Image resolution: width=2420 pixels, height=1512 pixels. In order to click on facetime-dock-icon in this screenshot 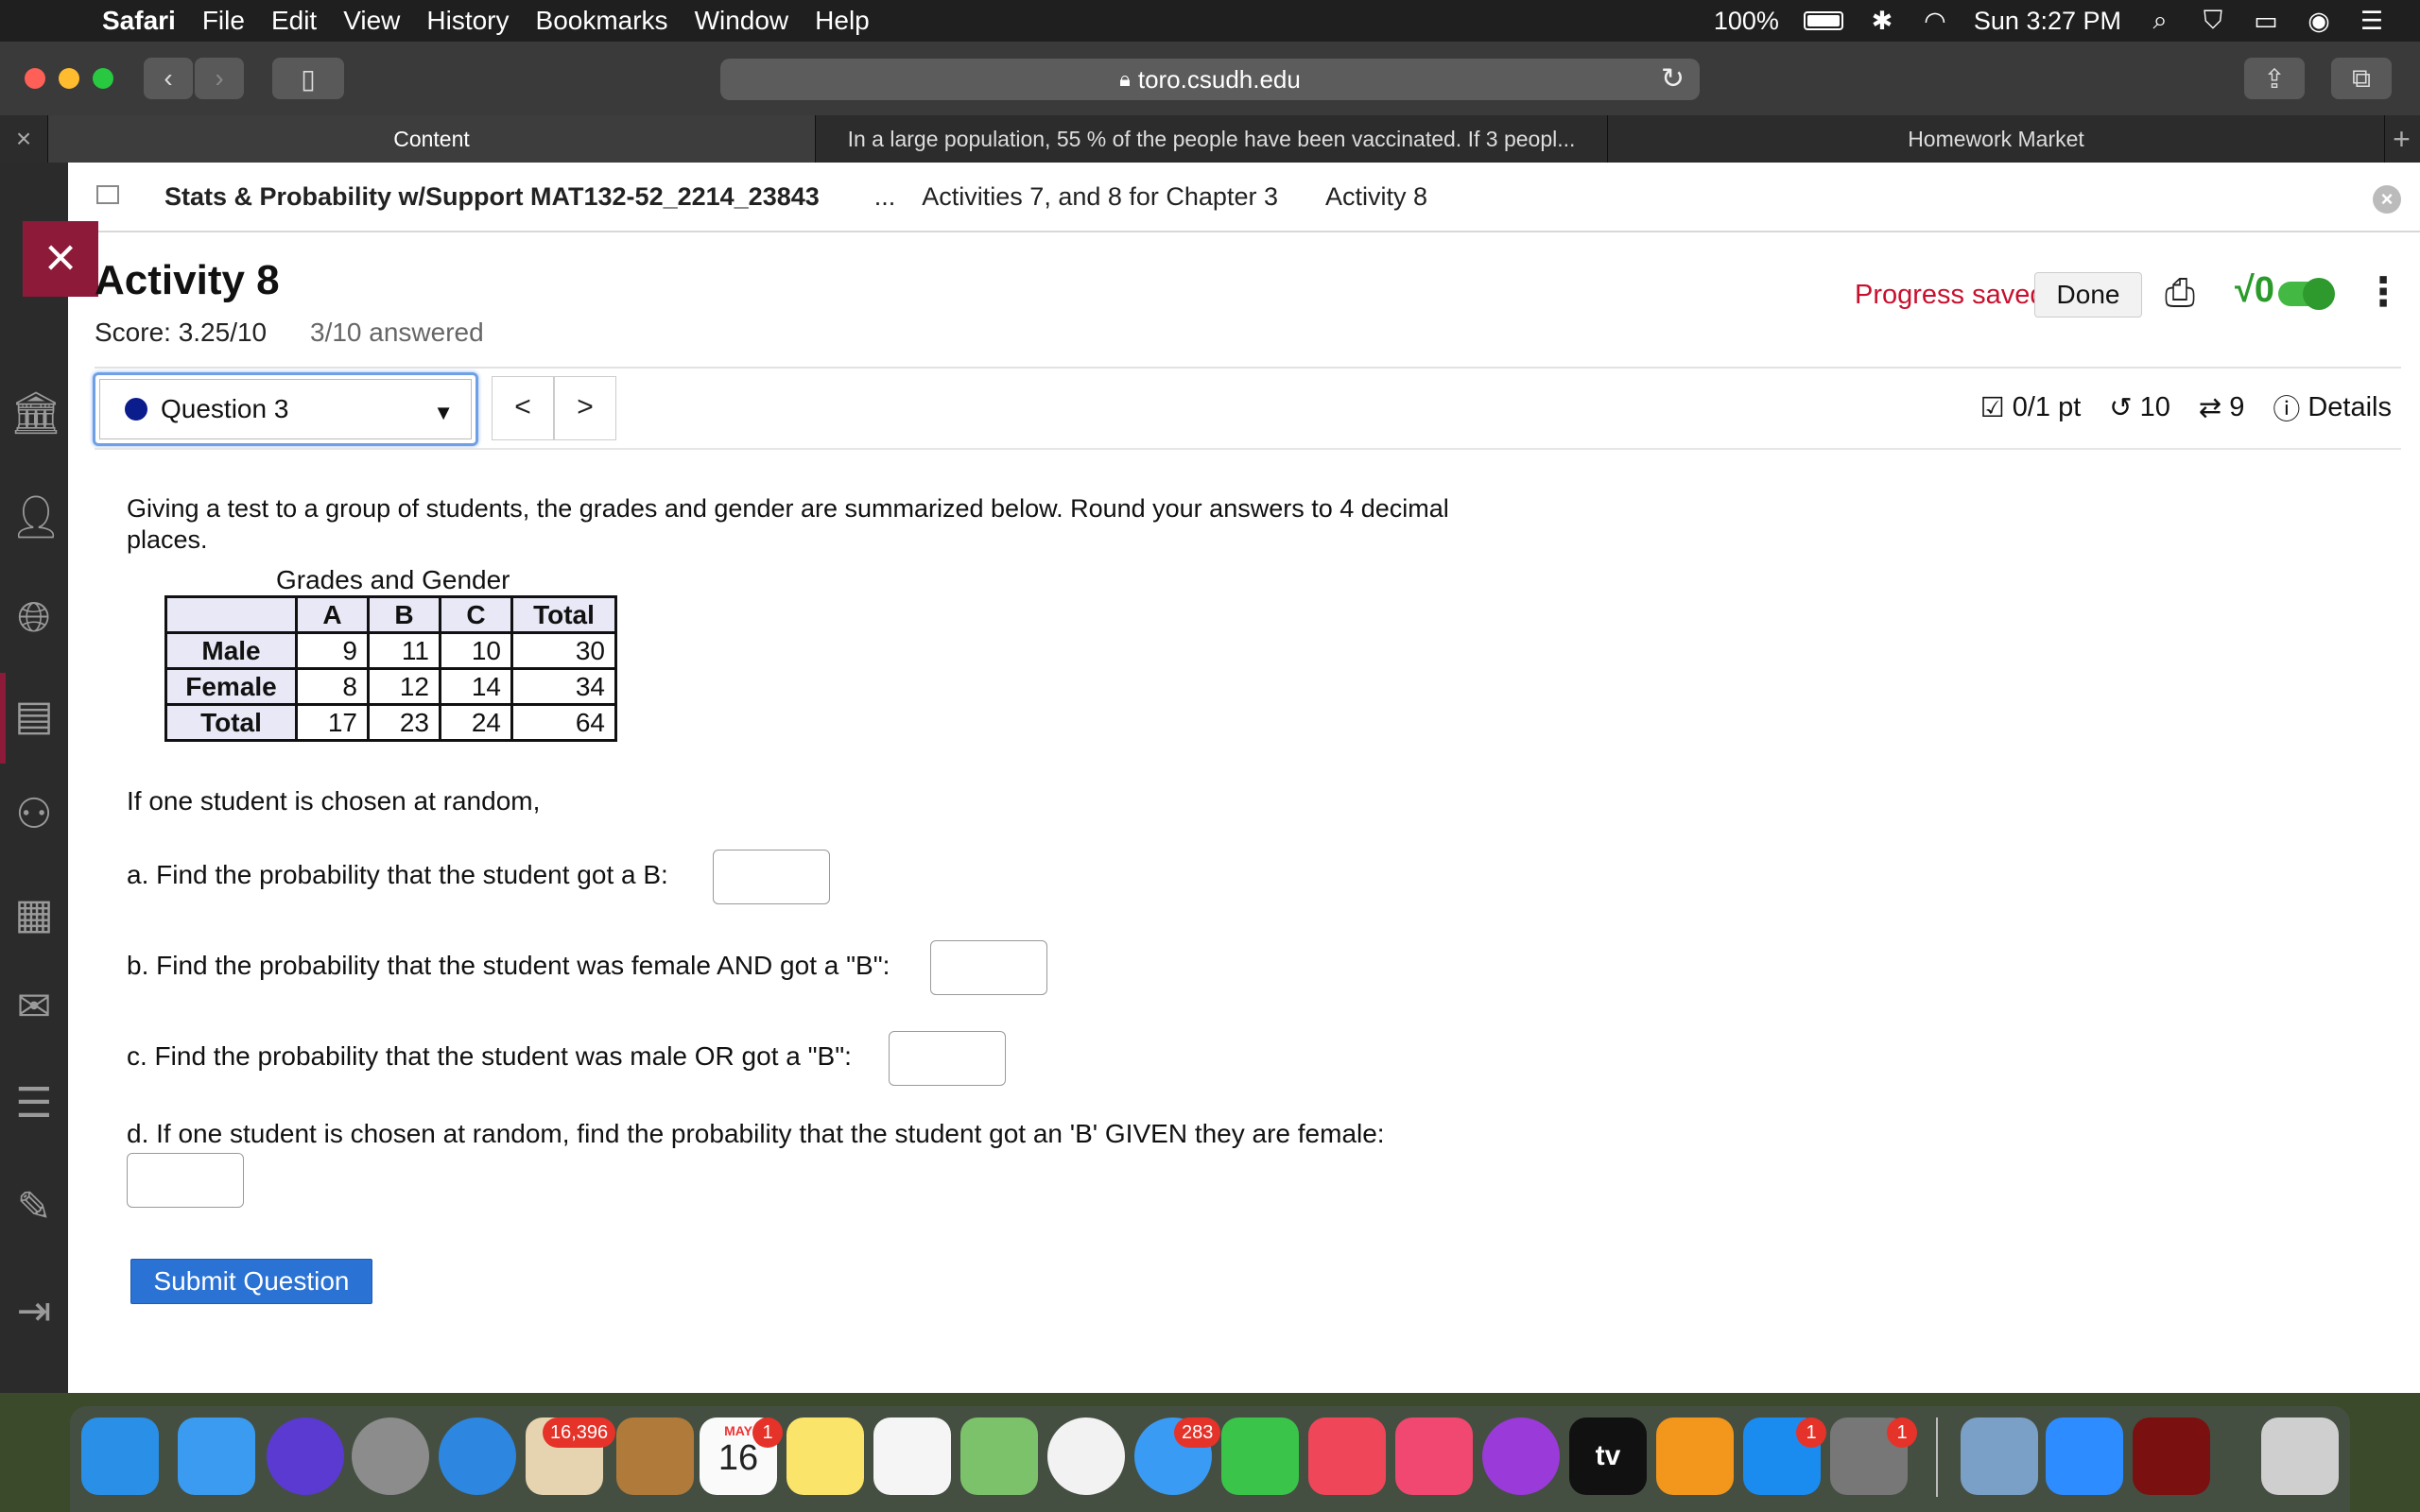, I will do `click(1260, 1456)`.